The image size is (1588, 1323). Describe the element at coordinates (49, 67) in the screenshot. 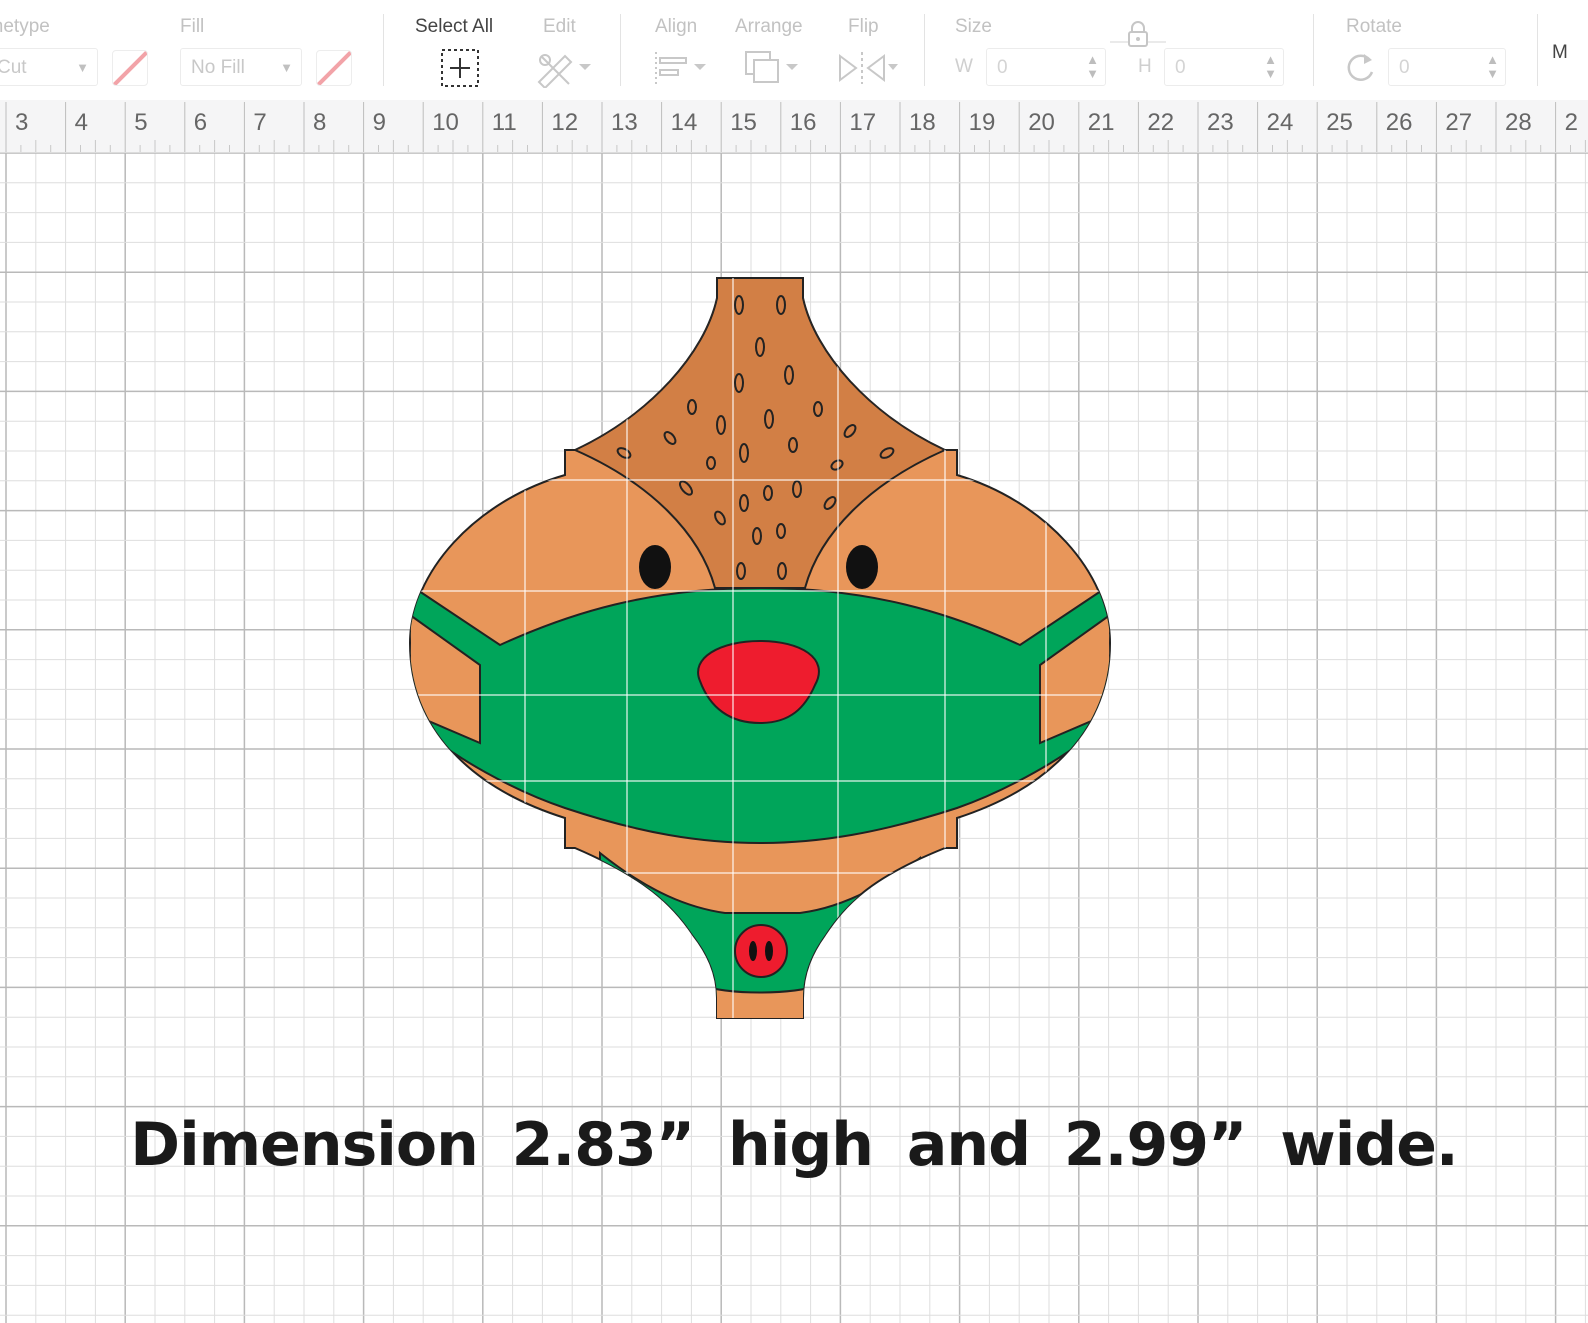

I see `linetype-select: Cut ▼` at that location.